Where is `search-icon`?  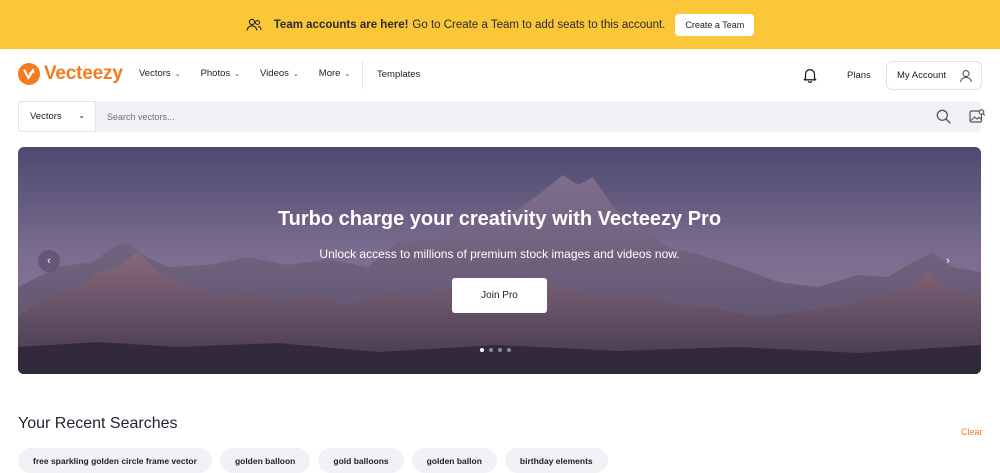 search-icon is located at coordinates (943, 116).